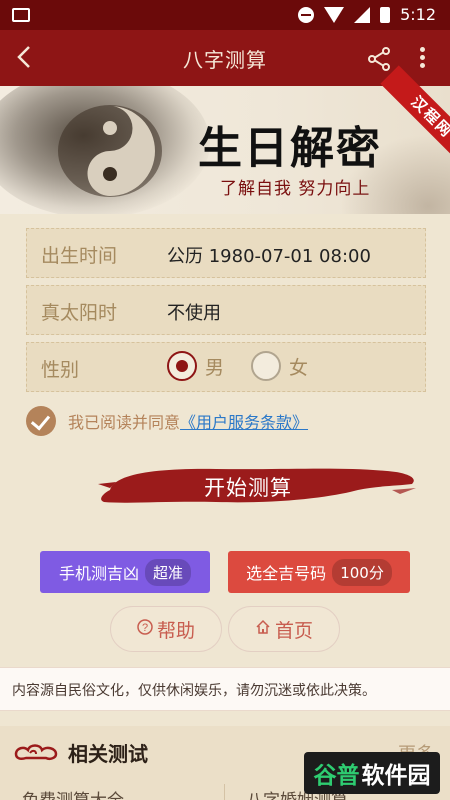 The height and width of the screenshot is (800, 450). What do you see at coordinates (225, 689) in the screenshot?
I see `disclaimer-text: 内容源自民俗文化，仅供休闲娱乐，请勿沉迷或依此决策。` at bounding box center [225, 689].